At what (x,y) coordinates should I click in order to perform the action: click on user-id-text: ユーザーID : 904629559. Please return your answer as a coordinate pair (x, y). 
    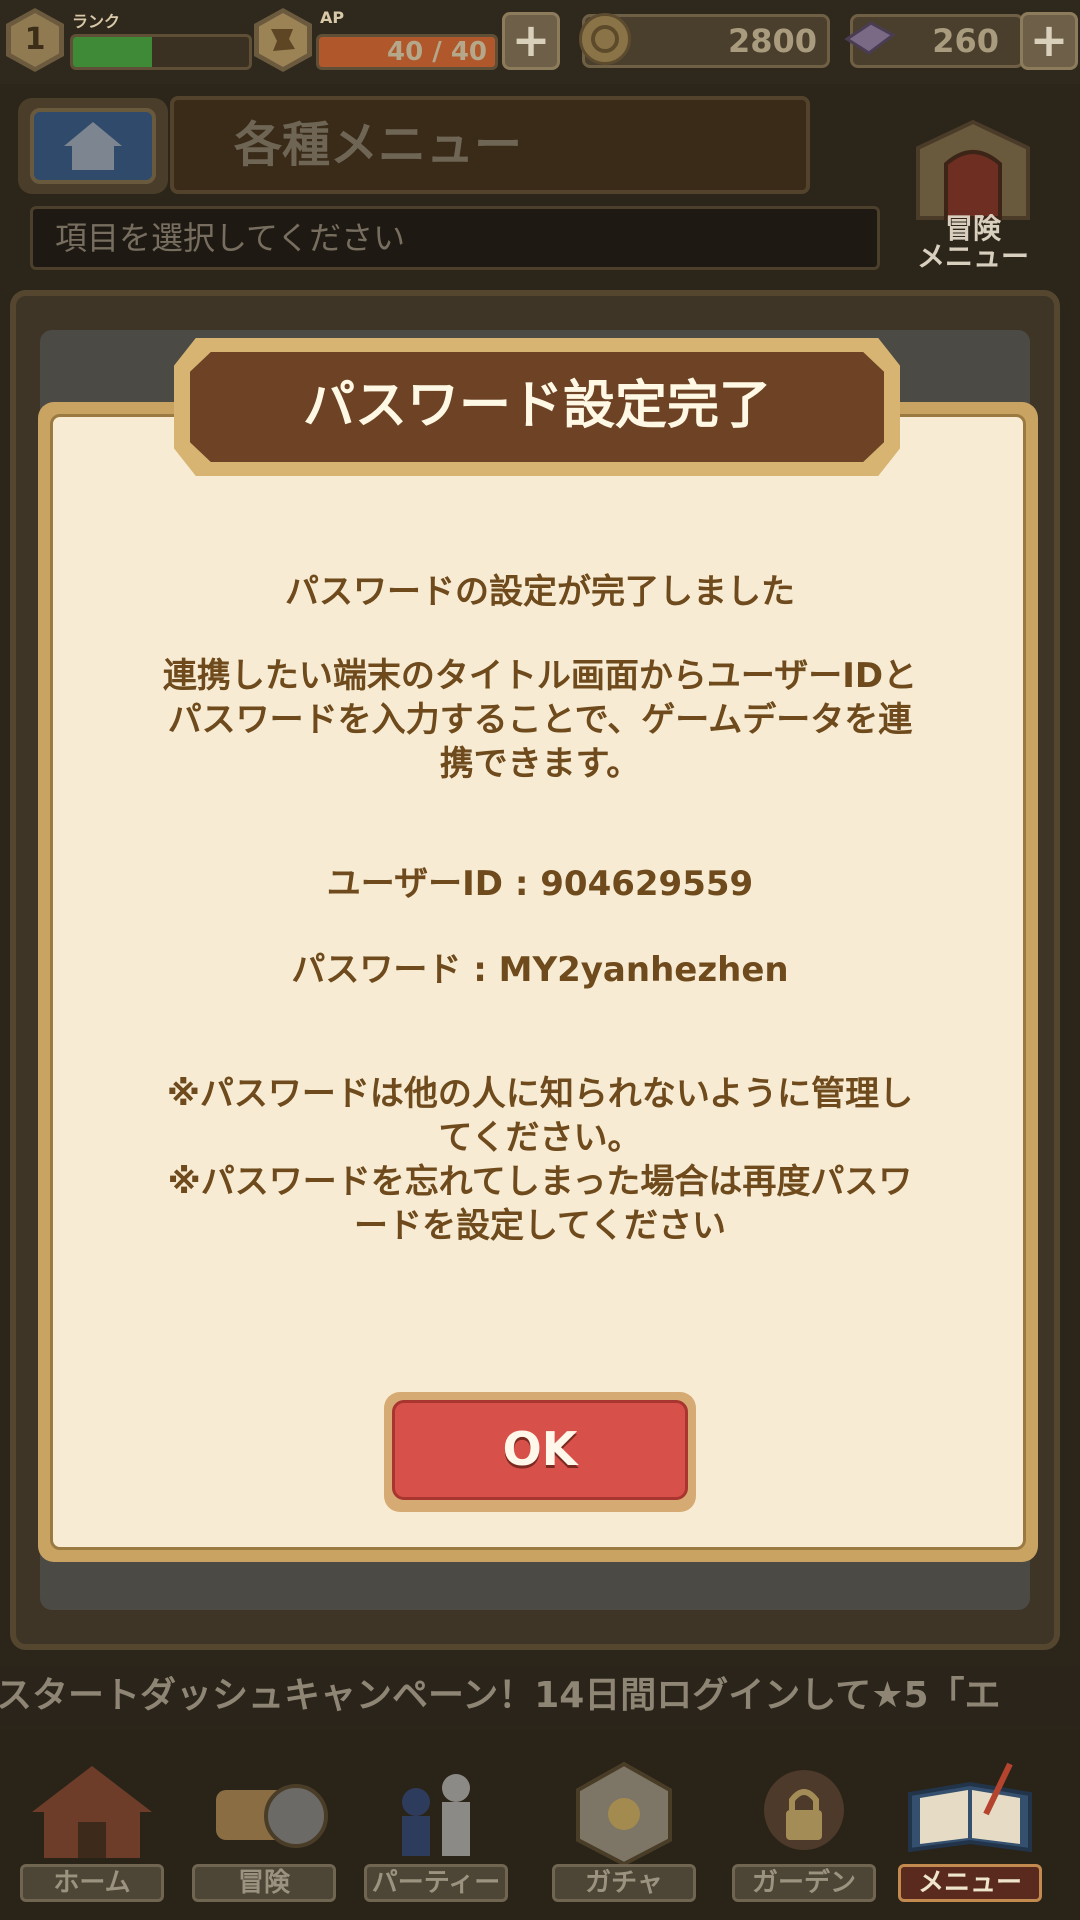
    Looking at the image, I should click on (540, 884).